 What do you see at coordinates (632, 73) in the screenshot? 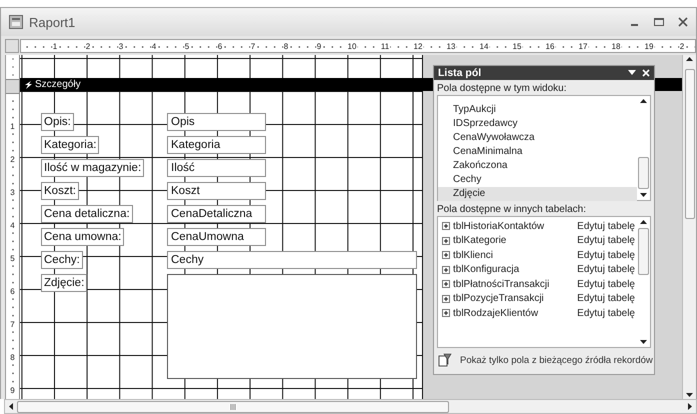
I see `dropdown-caret-icon` at bounding box center [632, 73].